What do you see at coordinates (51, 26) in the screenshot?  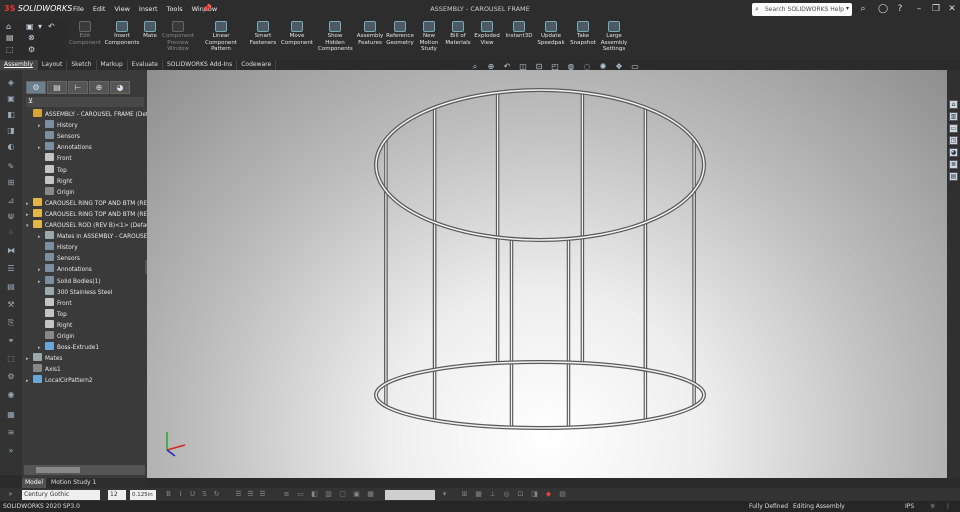 I see `undo-icon: ↶` at bounding box center [51, 26].